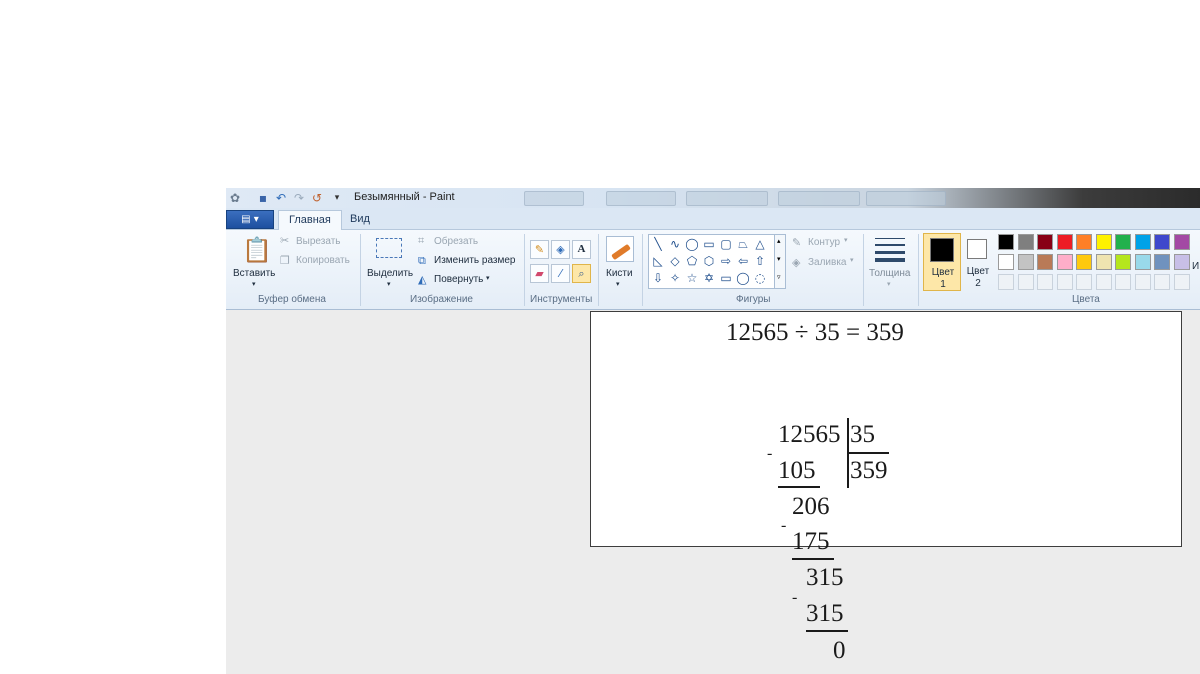  I want to click on triangle-shape-icon: △, so click(760, 244).